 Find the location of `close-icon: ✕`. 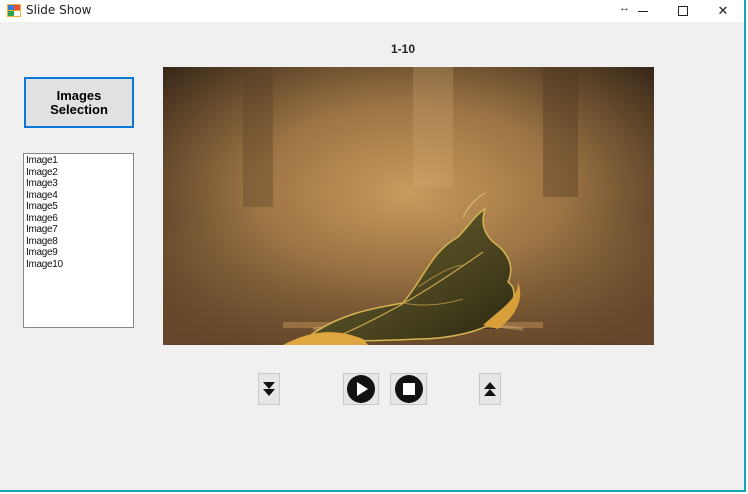

close-icon: ✕ is located at coordinates (723, 10).